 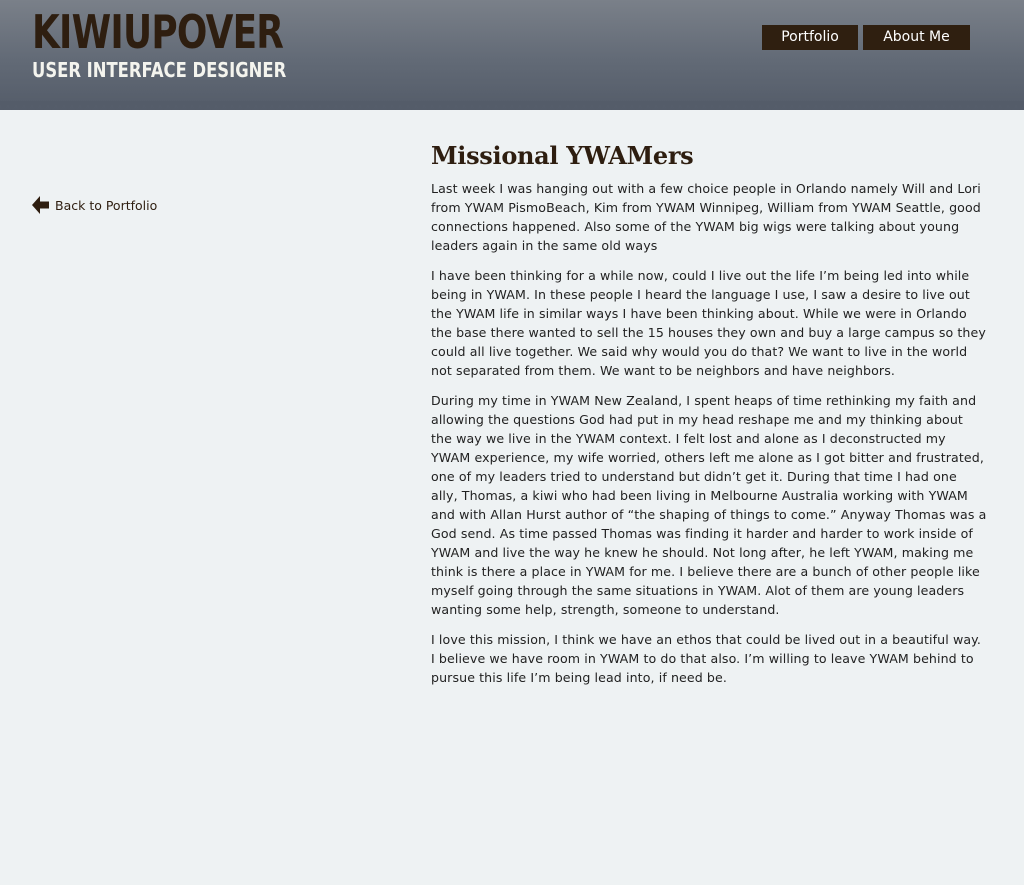 What do you see at coordinates (159, 70) in the screenshot?
I see `logo-subtitle: USER INTERFACE DESIGNER` at bounding box center [159, 70].